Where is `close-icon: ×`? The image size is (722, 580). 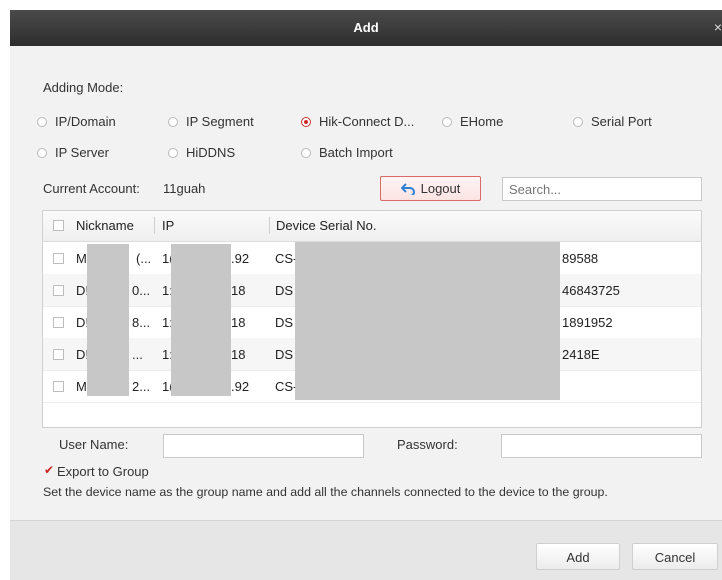
close-icon: × is located at coordinates (718, 27).